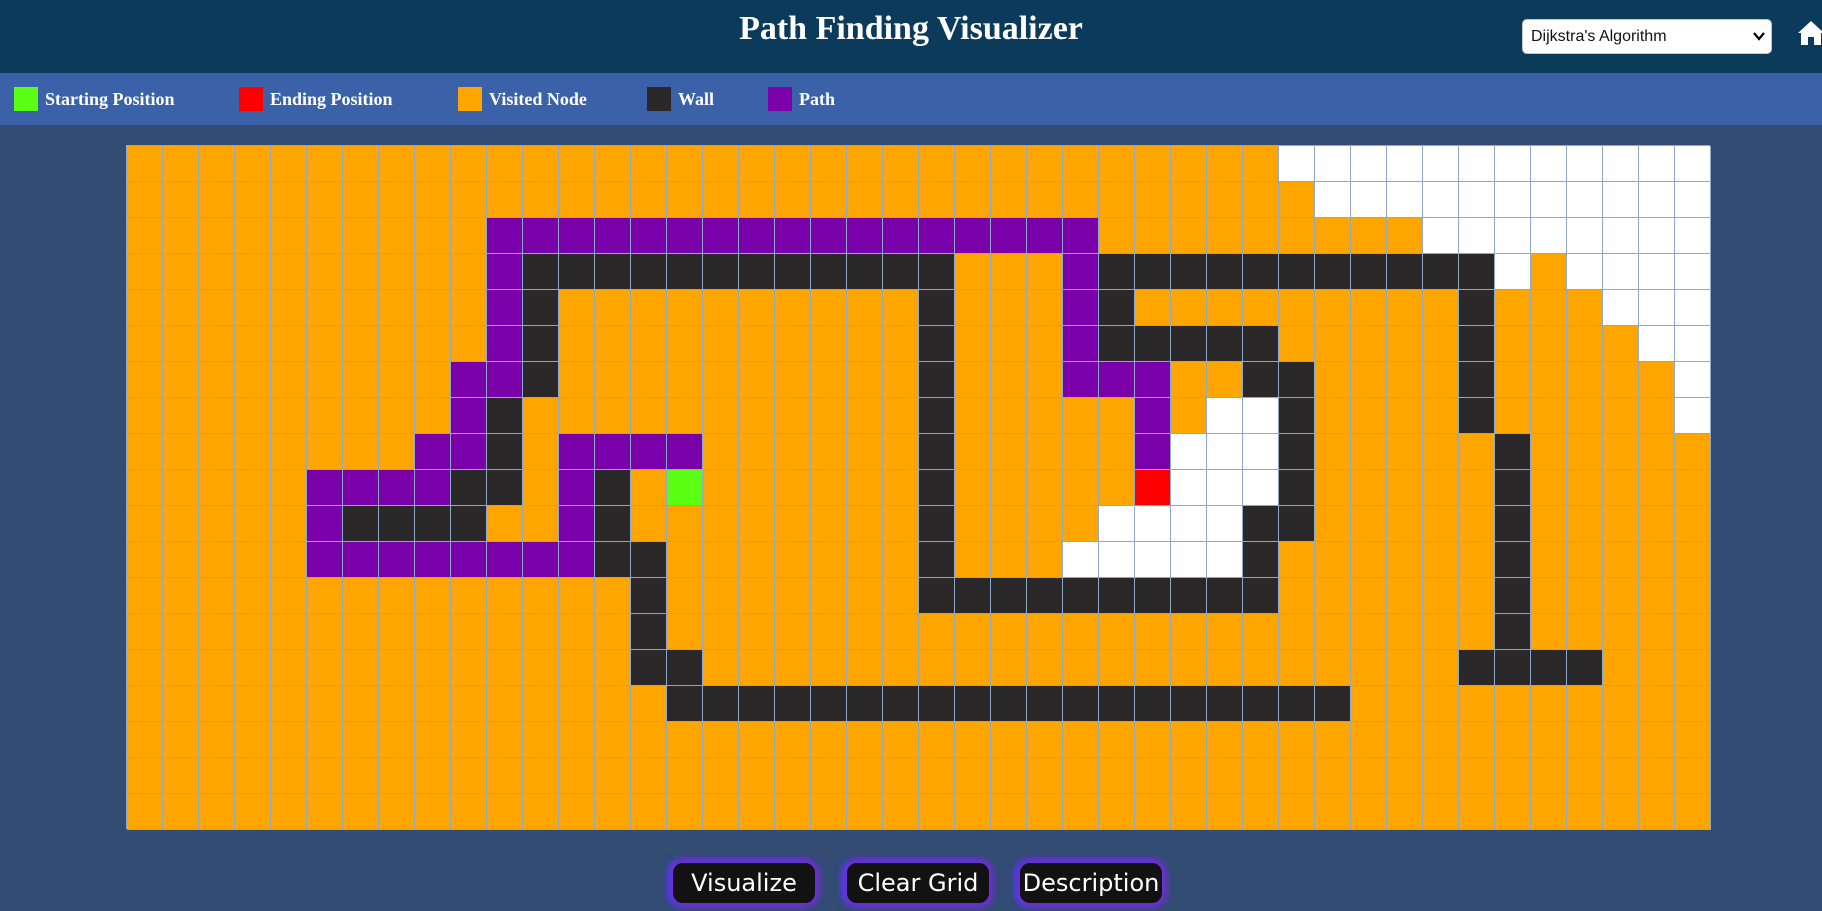 The height and width of the screenshot is (911, 1822). I want to click on visualize-button: Visualize, so click(744, 883).